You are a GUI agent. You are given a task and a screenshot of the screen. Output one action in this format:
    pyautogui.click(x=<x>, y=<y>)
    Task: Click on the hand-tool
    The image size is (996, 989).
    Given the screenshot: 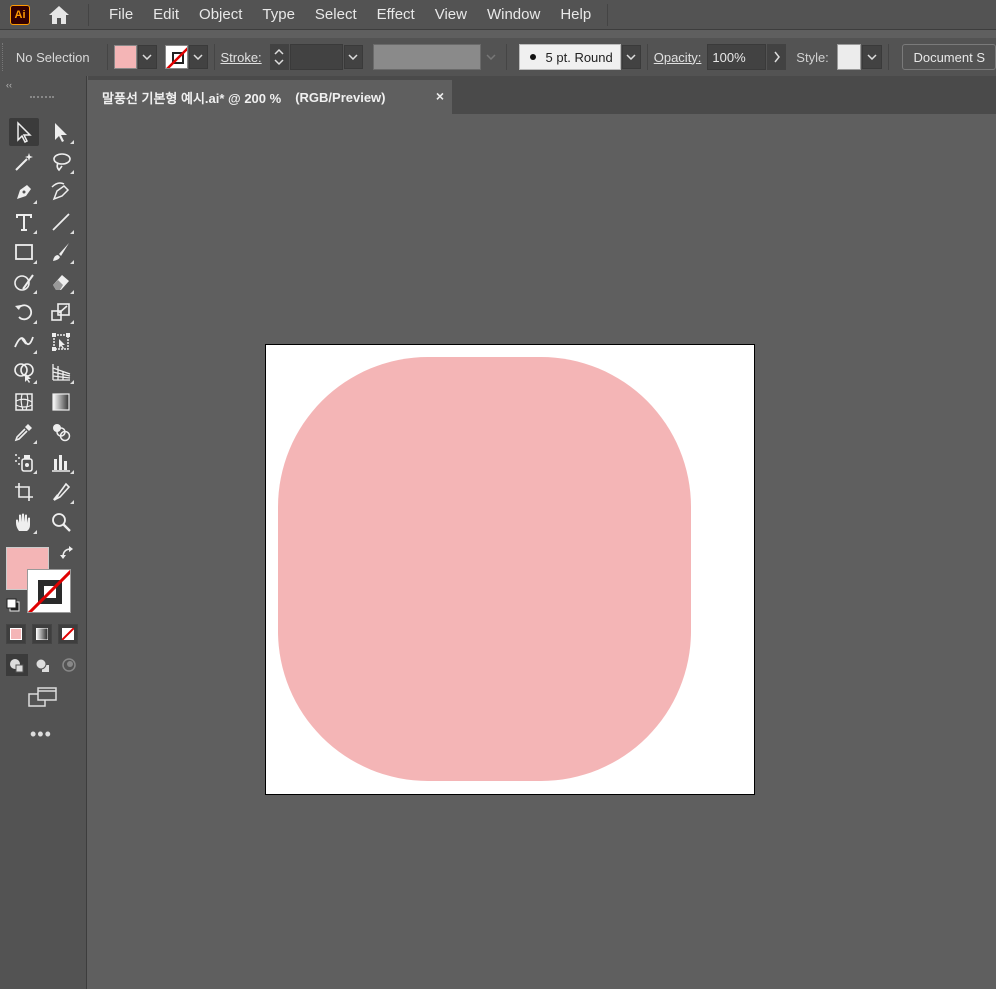 What is the action you would take?
    pyautogui.click(x=24, y=522)
    